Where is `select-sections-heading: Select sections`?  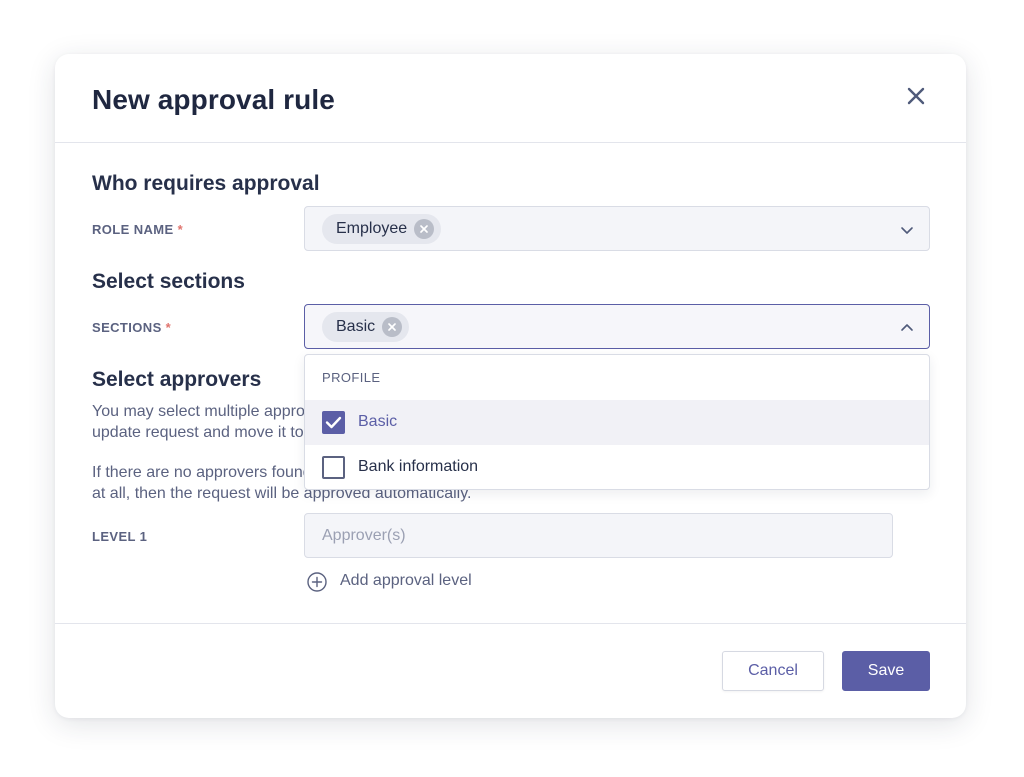 select-sections-heading: Select sections is located at coordinates (168, 281).